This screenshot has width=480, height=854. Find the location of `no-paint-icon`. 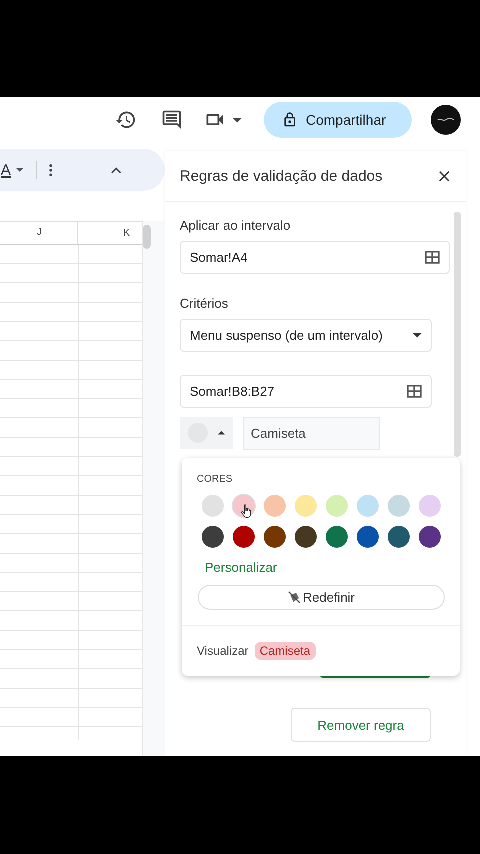

no-paint-icon is located at coordinates (294, 597).